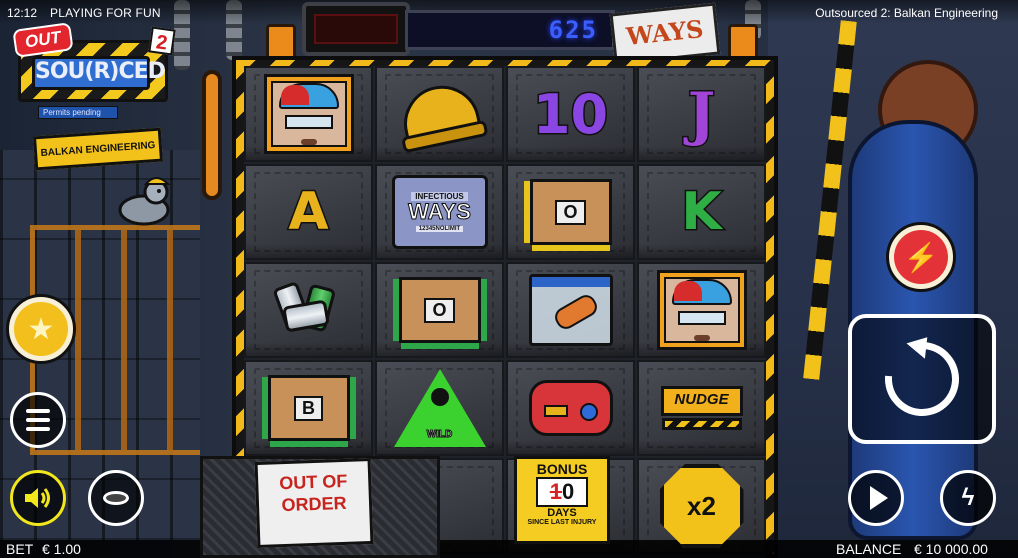 This screenshot has height=558, width=1018. I want to click on speaker-icon, so click(37, 498).